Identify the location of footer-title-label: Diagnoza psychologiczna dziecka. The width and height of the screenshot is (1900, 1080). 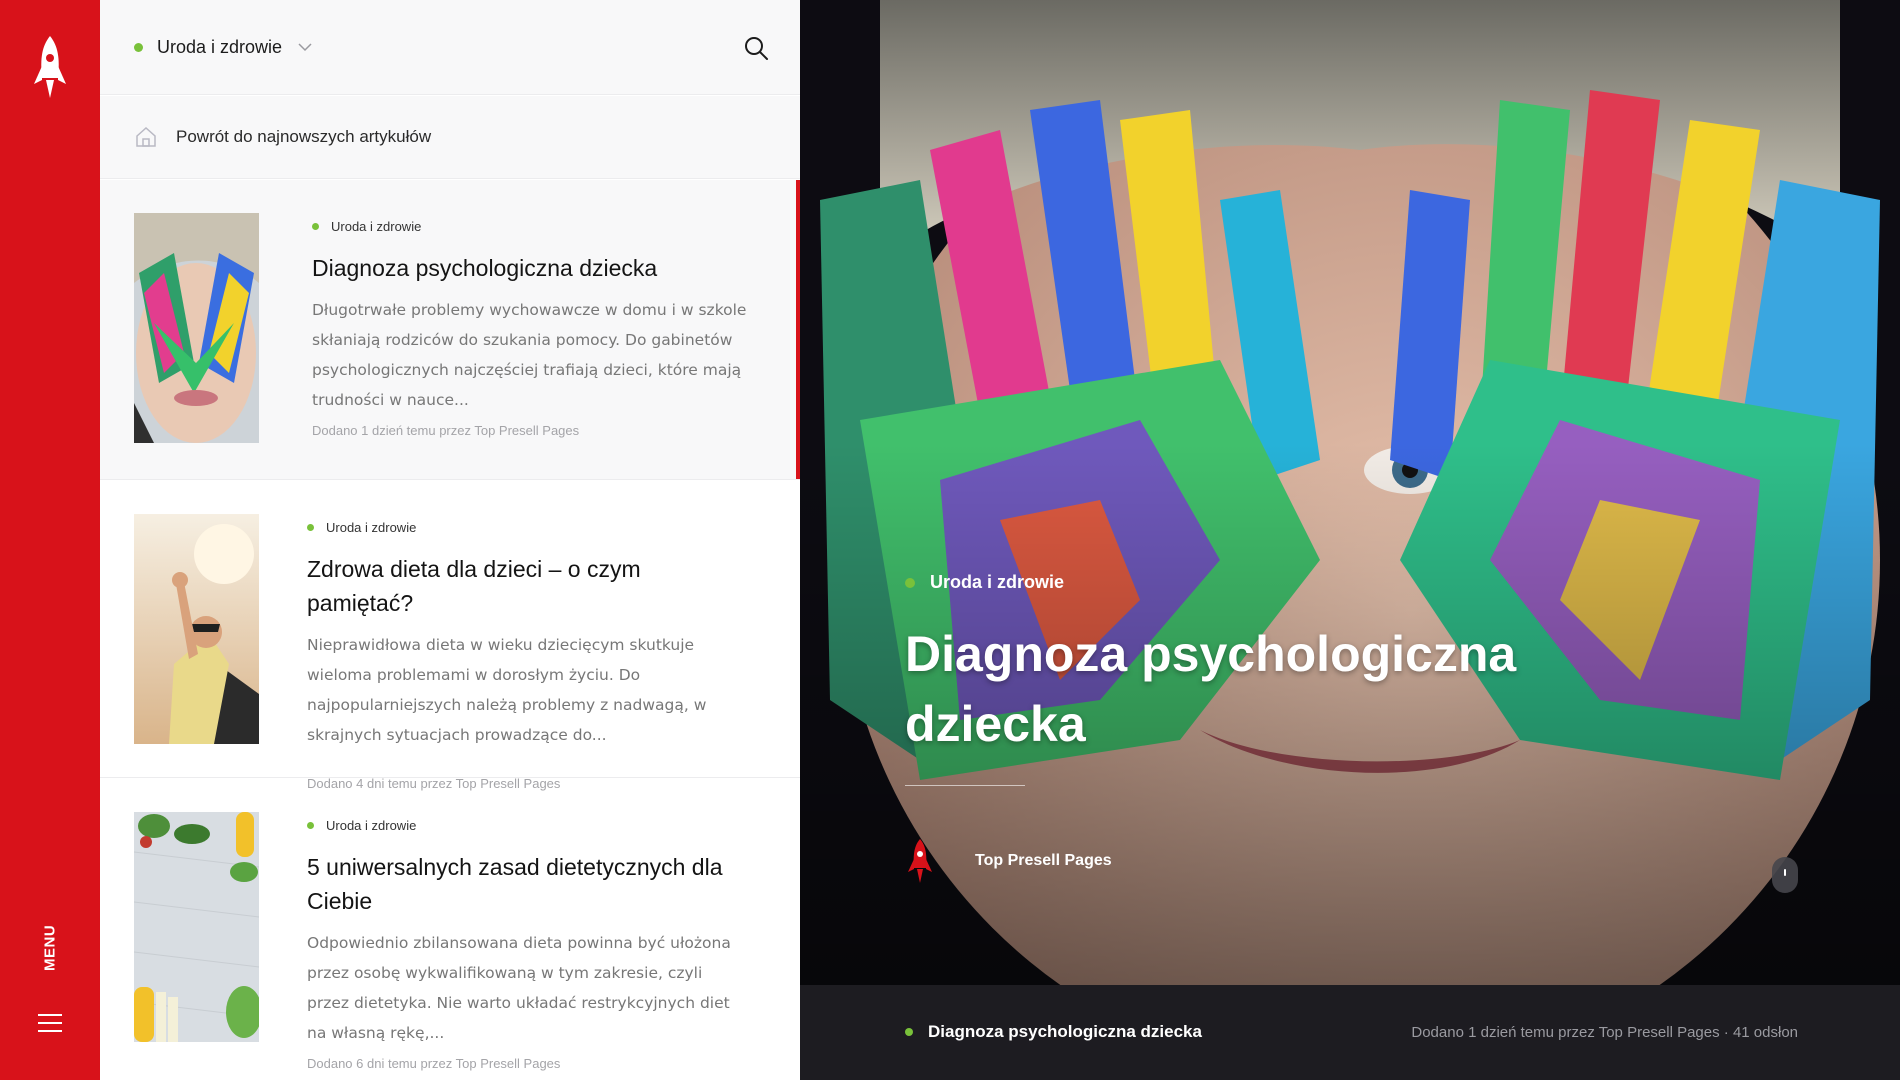
(1065, 1031).